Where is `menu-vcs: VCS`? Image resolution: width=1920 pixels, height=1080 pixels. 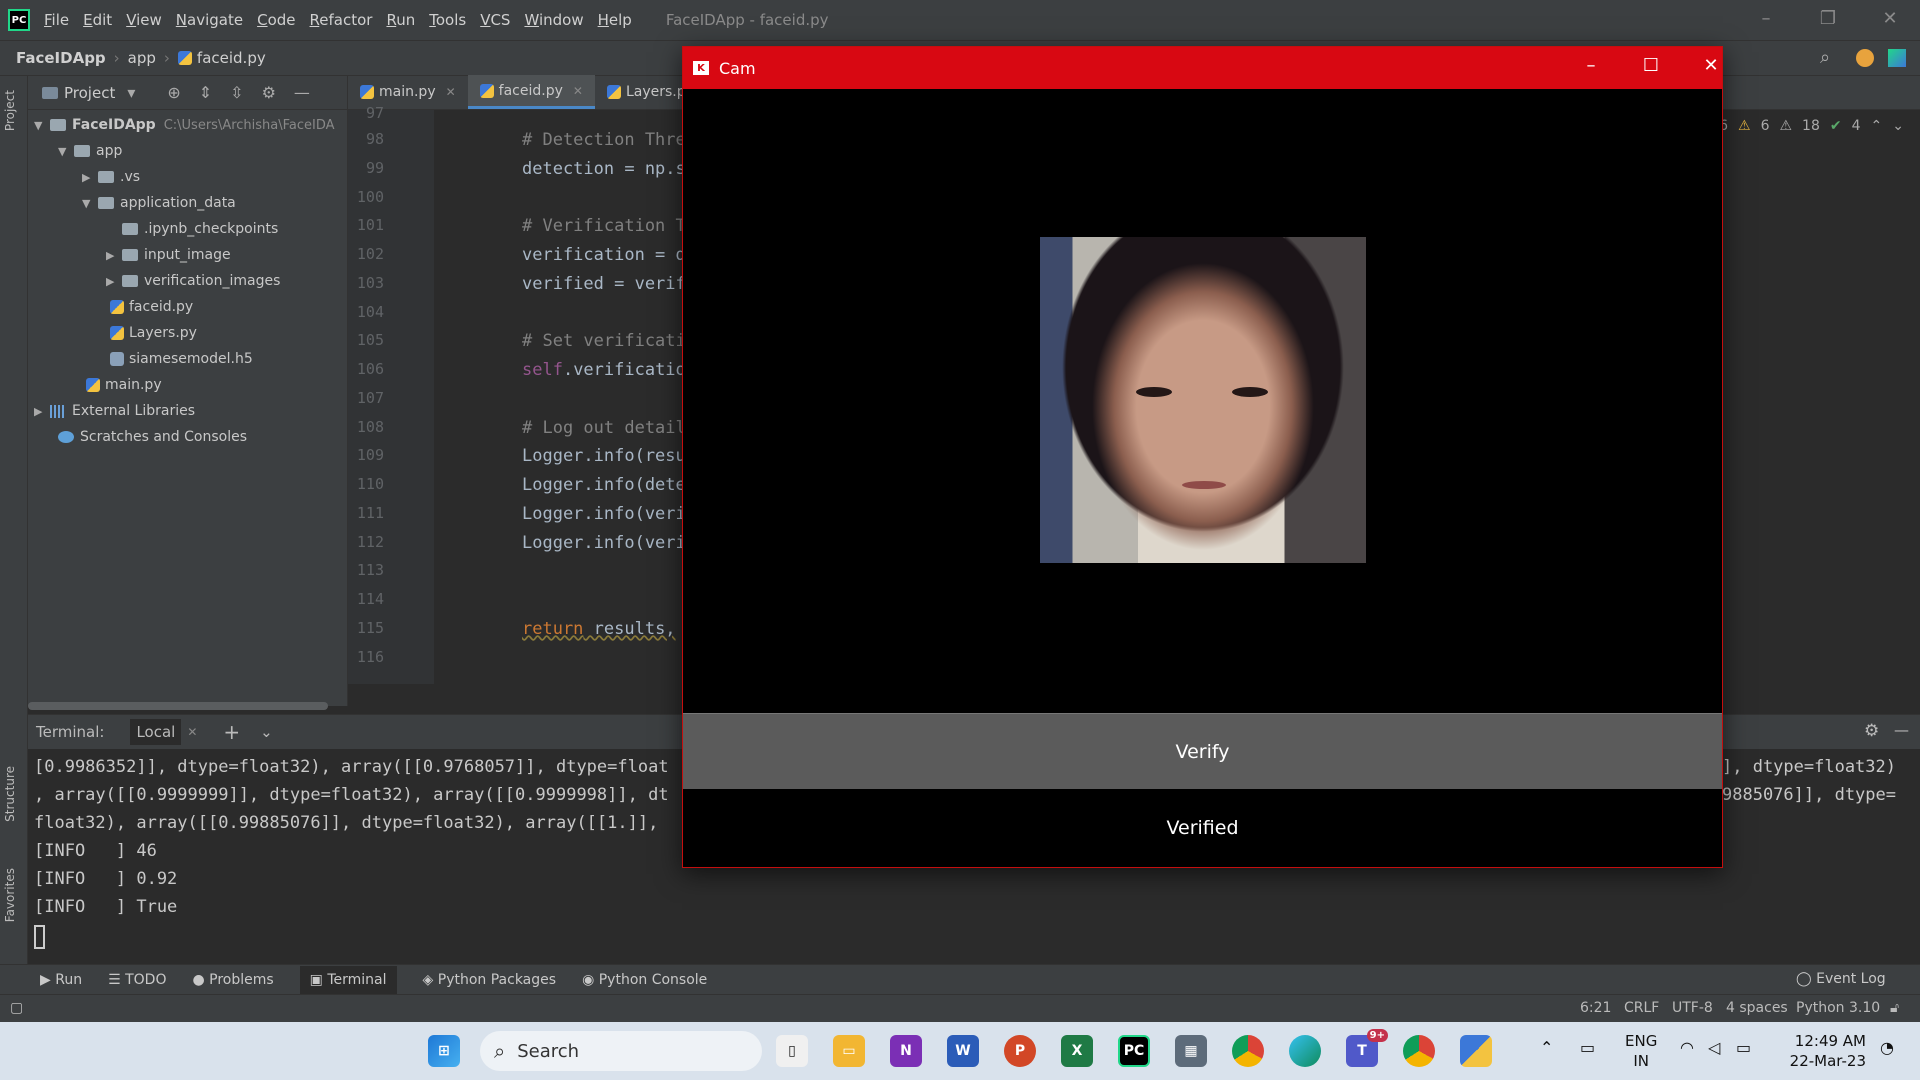 menu-vcs: VCS is located at coordinates (495, 20).